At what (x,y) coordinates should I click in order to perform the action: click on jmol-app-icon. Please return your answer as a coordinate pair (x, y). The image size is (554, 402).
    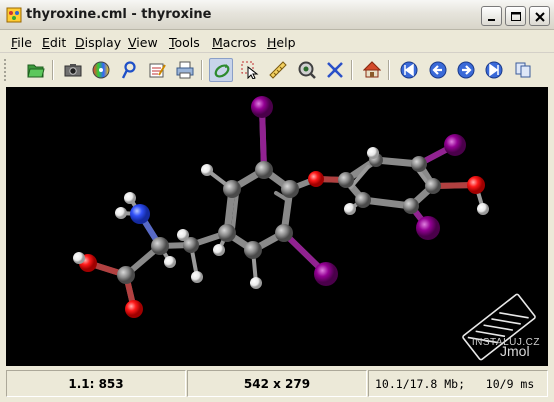
    Looking at the image, I should click on (14, 15).